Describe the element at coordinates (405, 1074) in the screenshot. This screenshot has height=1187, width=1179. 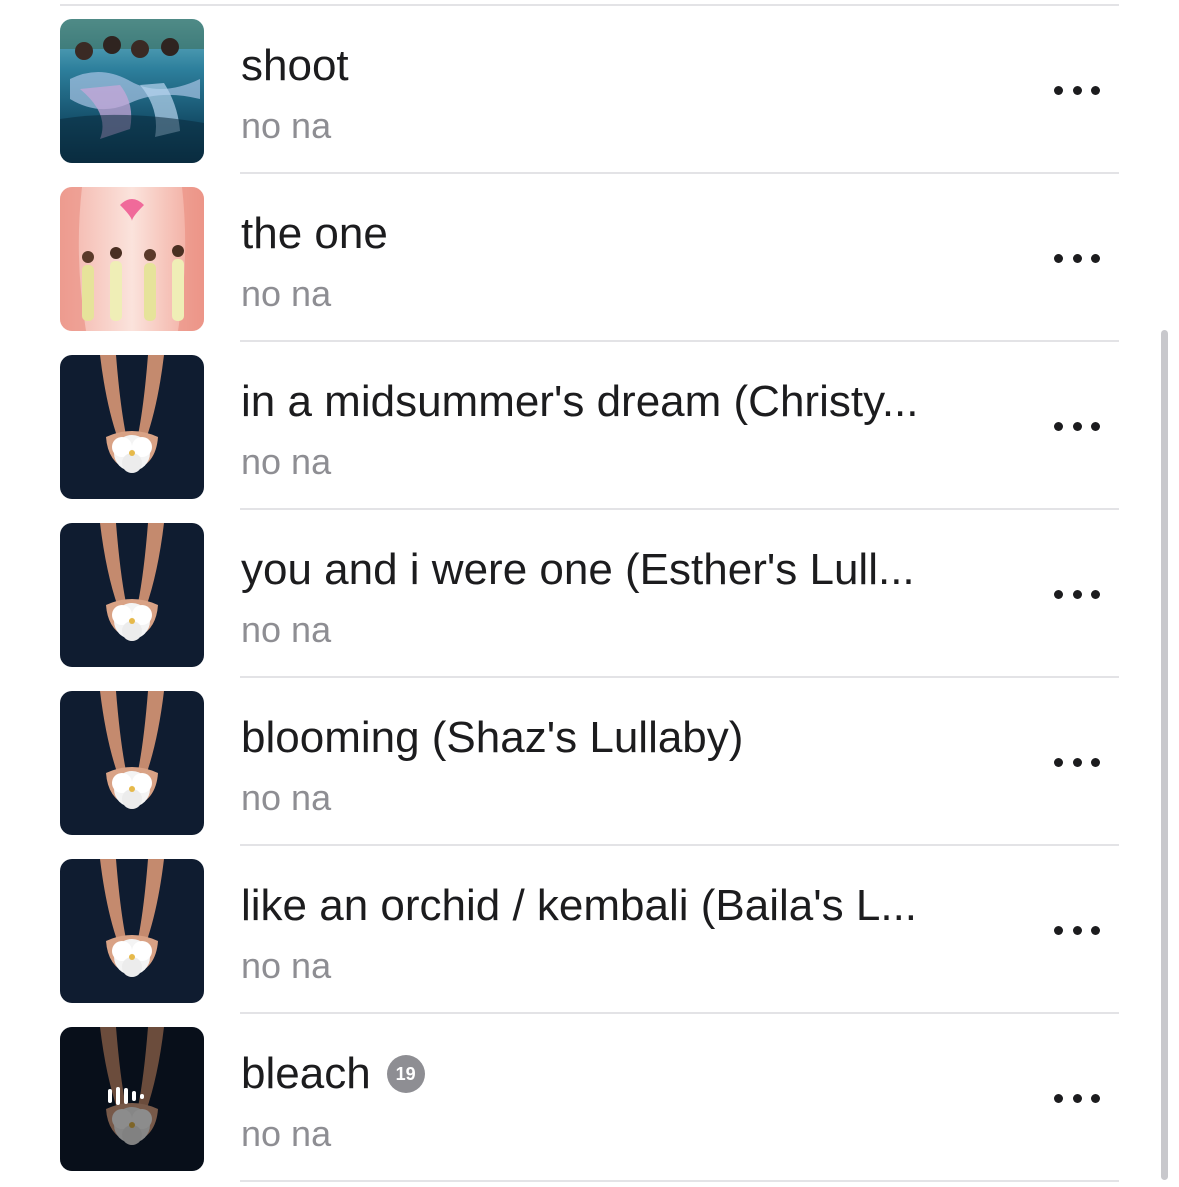
I see `age-rating-badge: 19` at that location.